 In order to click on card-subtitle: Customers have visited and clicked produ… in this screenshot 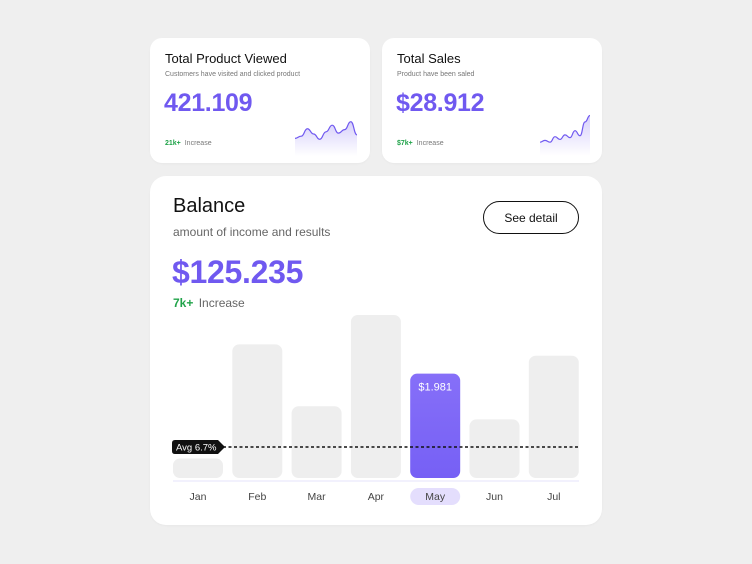, I will do `click(233, 74)`.